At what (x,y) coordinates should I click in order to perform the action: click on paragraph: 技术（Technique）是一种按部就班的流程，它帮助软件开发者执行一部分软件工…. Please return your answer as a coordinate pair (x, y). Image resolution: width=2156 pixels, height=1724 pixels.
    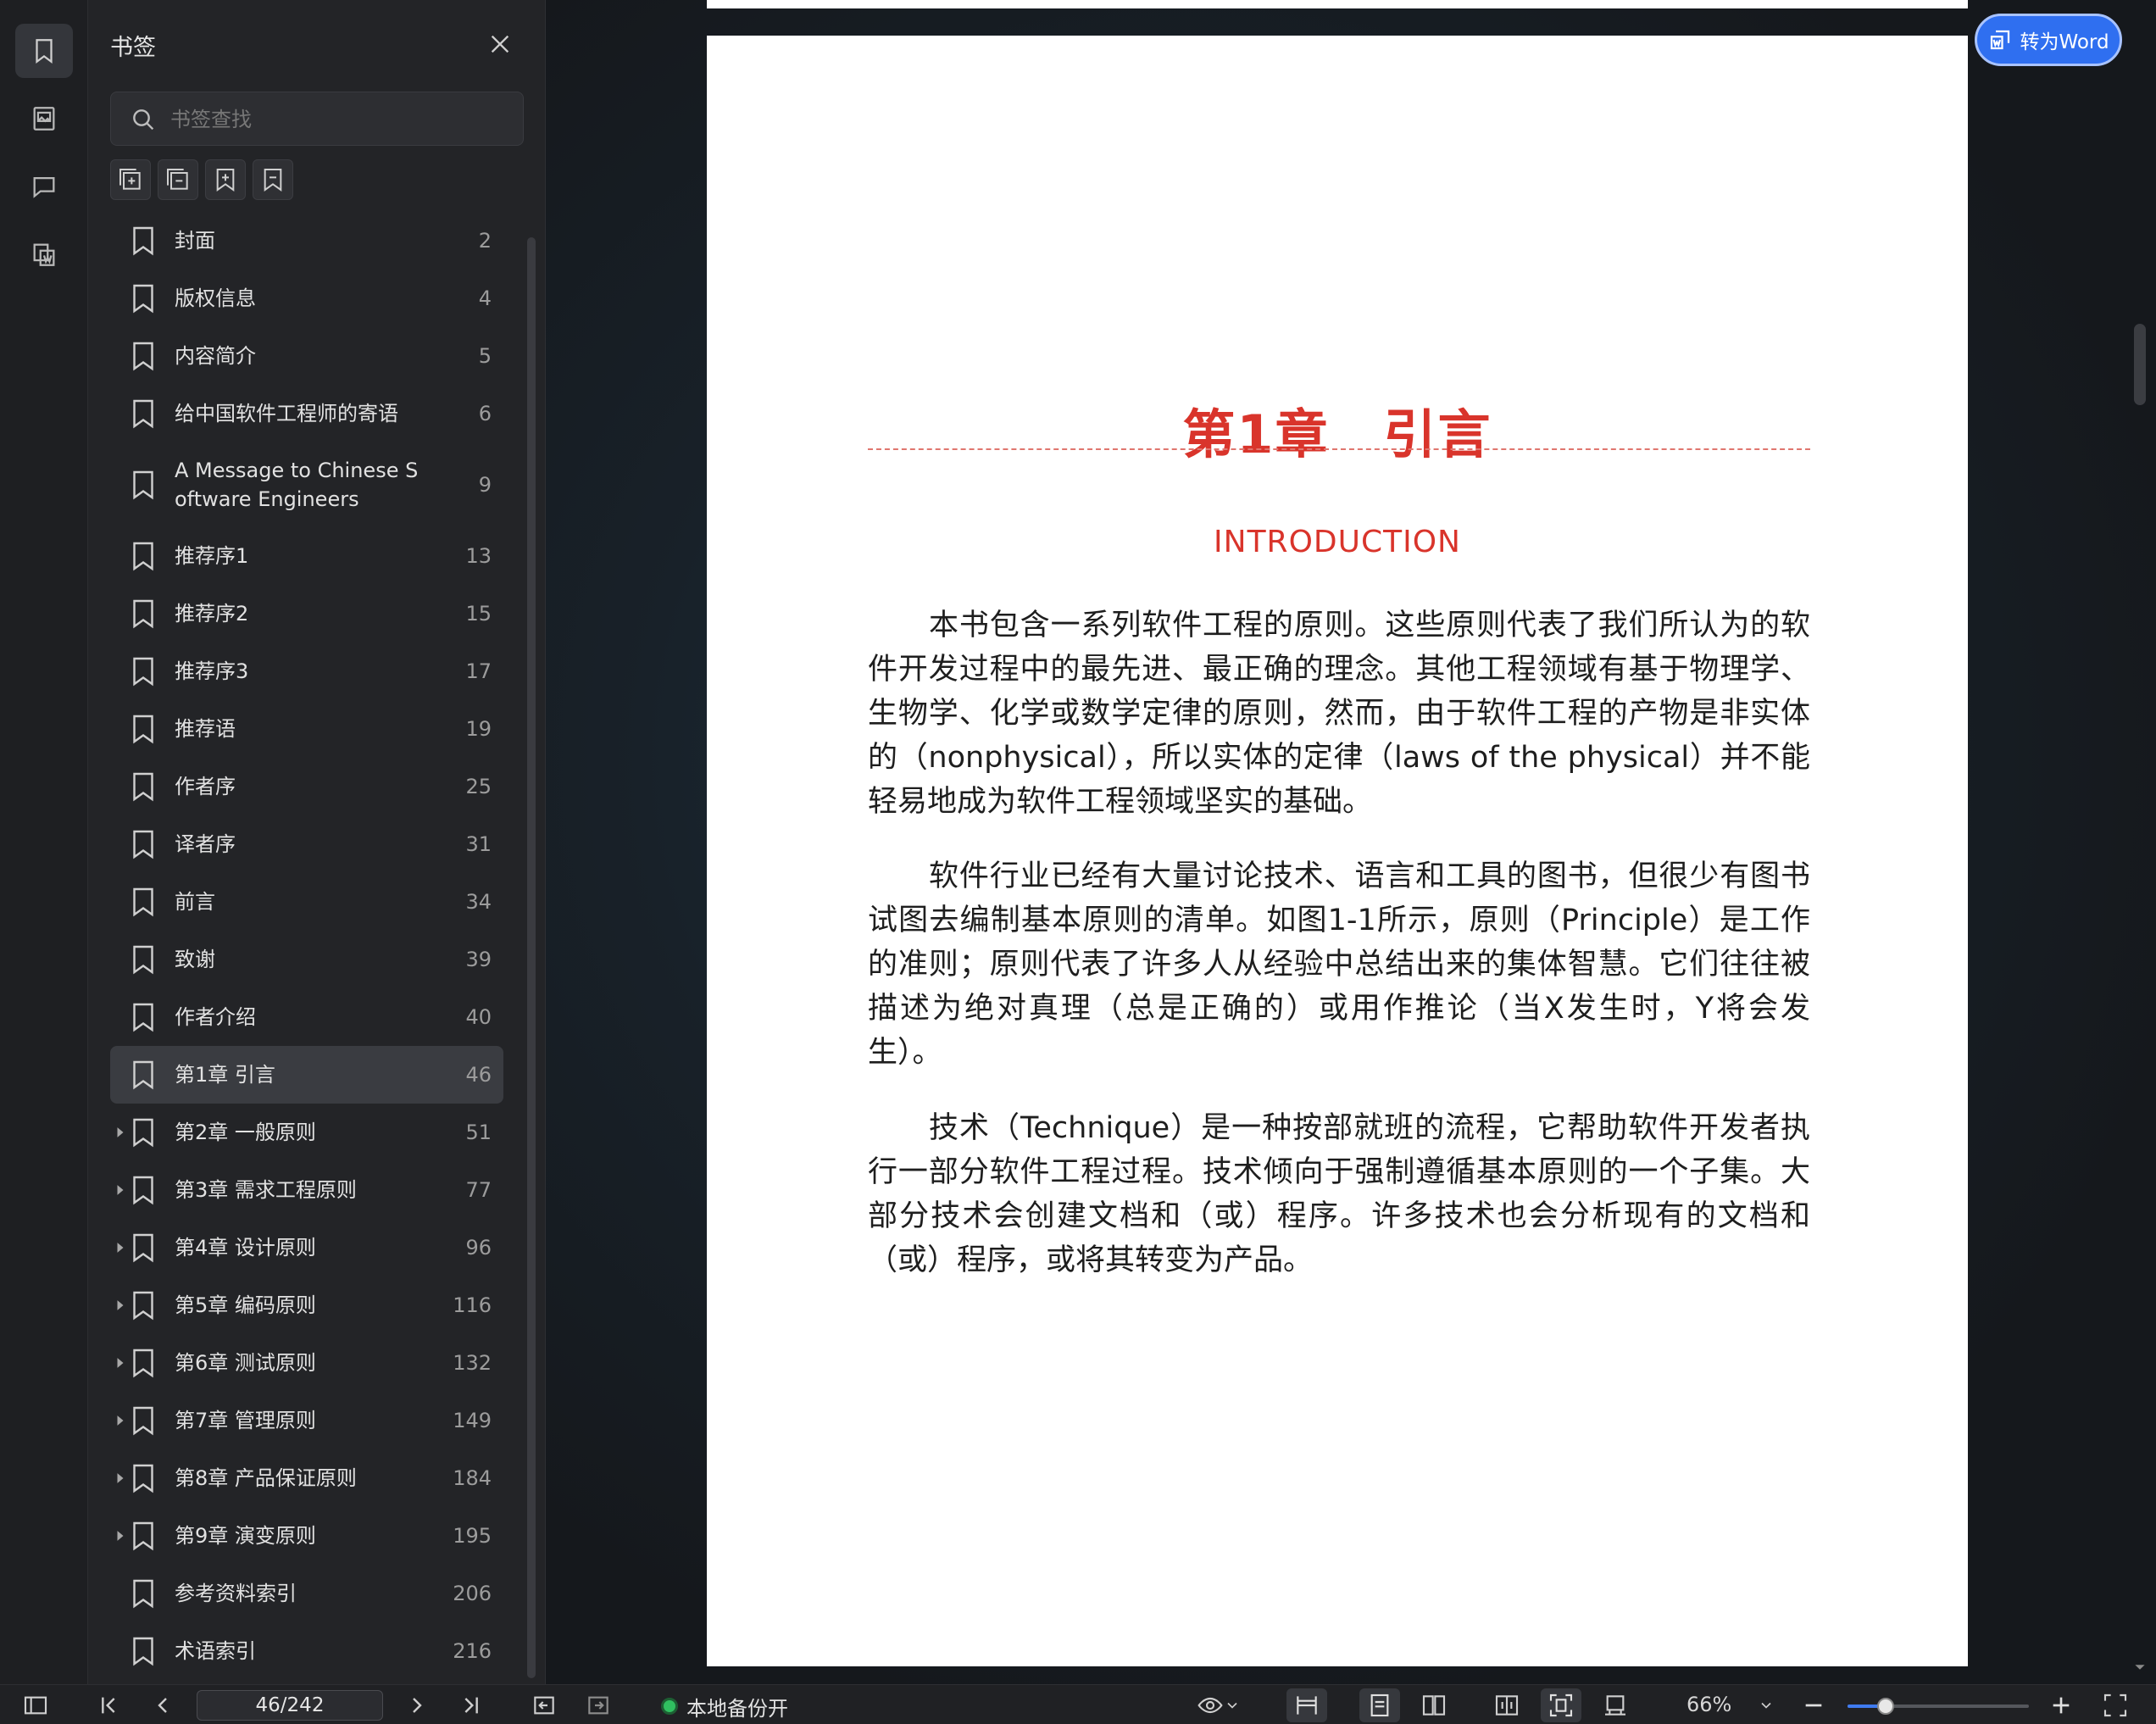
    Looking at the image, I should click on (1339, 1194).